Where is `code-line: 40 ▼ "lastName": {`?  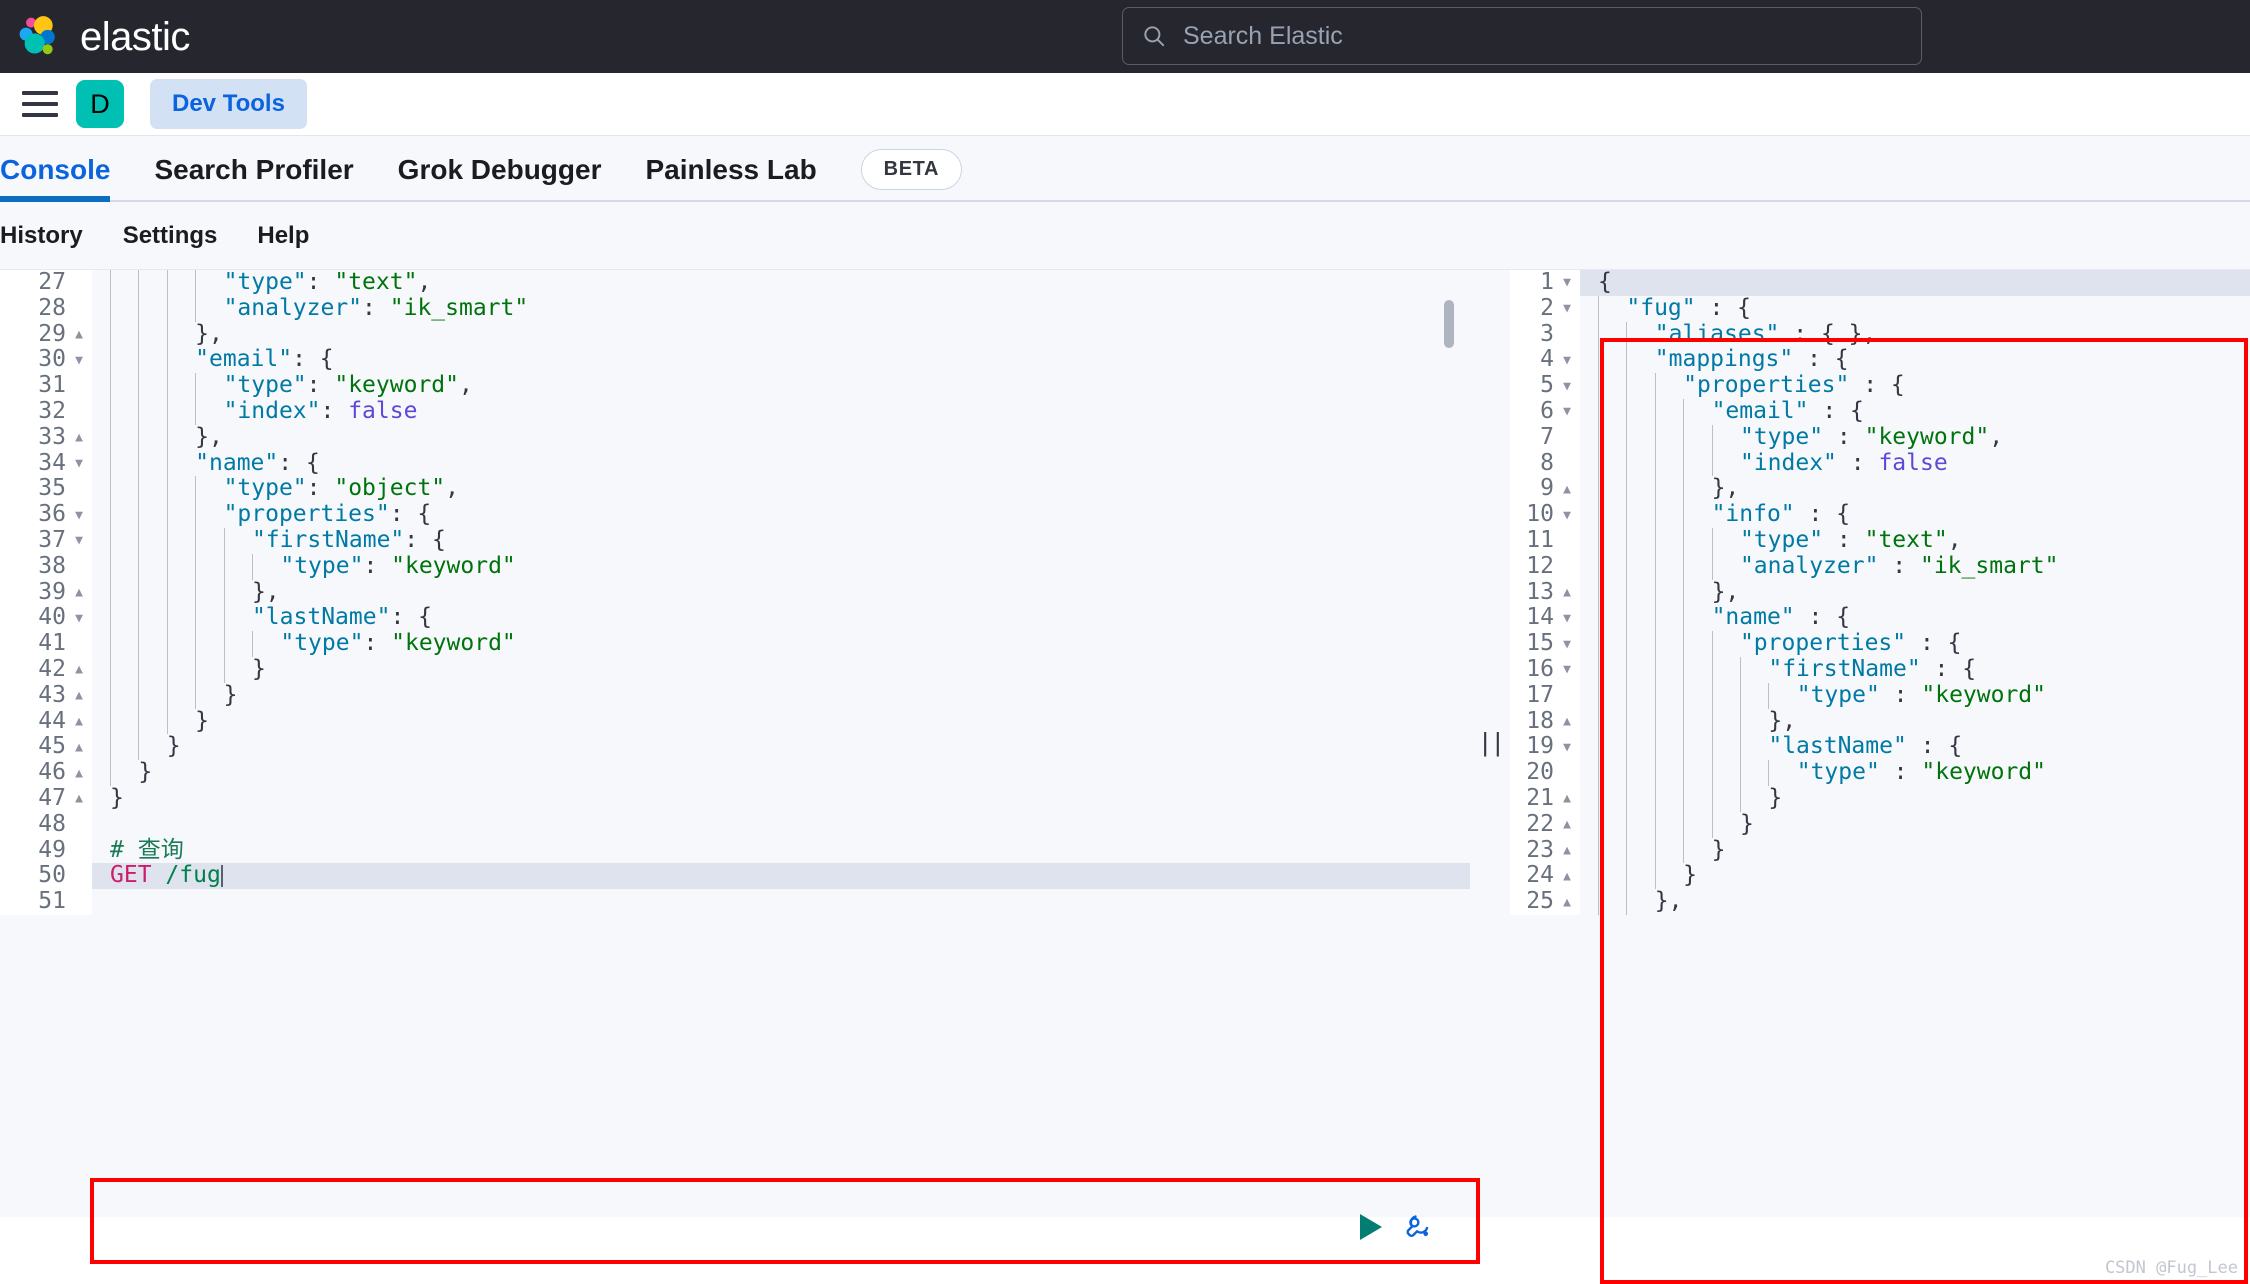 code-line: 40 ▼ "lastName": { is located at coordinates (735, 618).